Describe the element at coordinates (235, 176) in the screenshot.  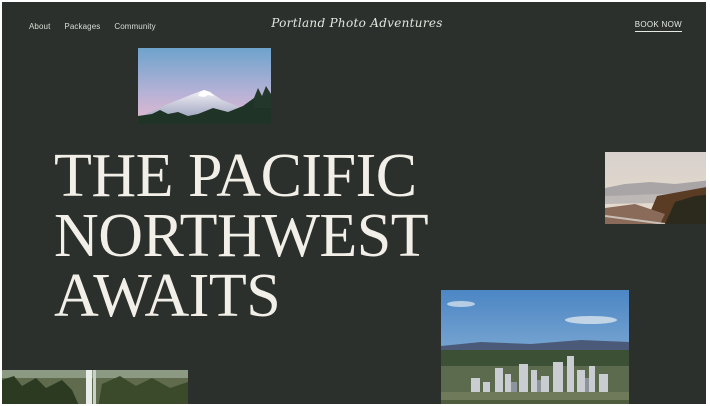
I see `hero-line-1: THE PACIFIC` at that location.